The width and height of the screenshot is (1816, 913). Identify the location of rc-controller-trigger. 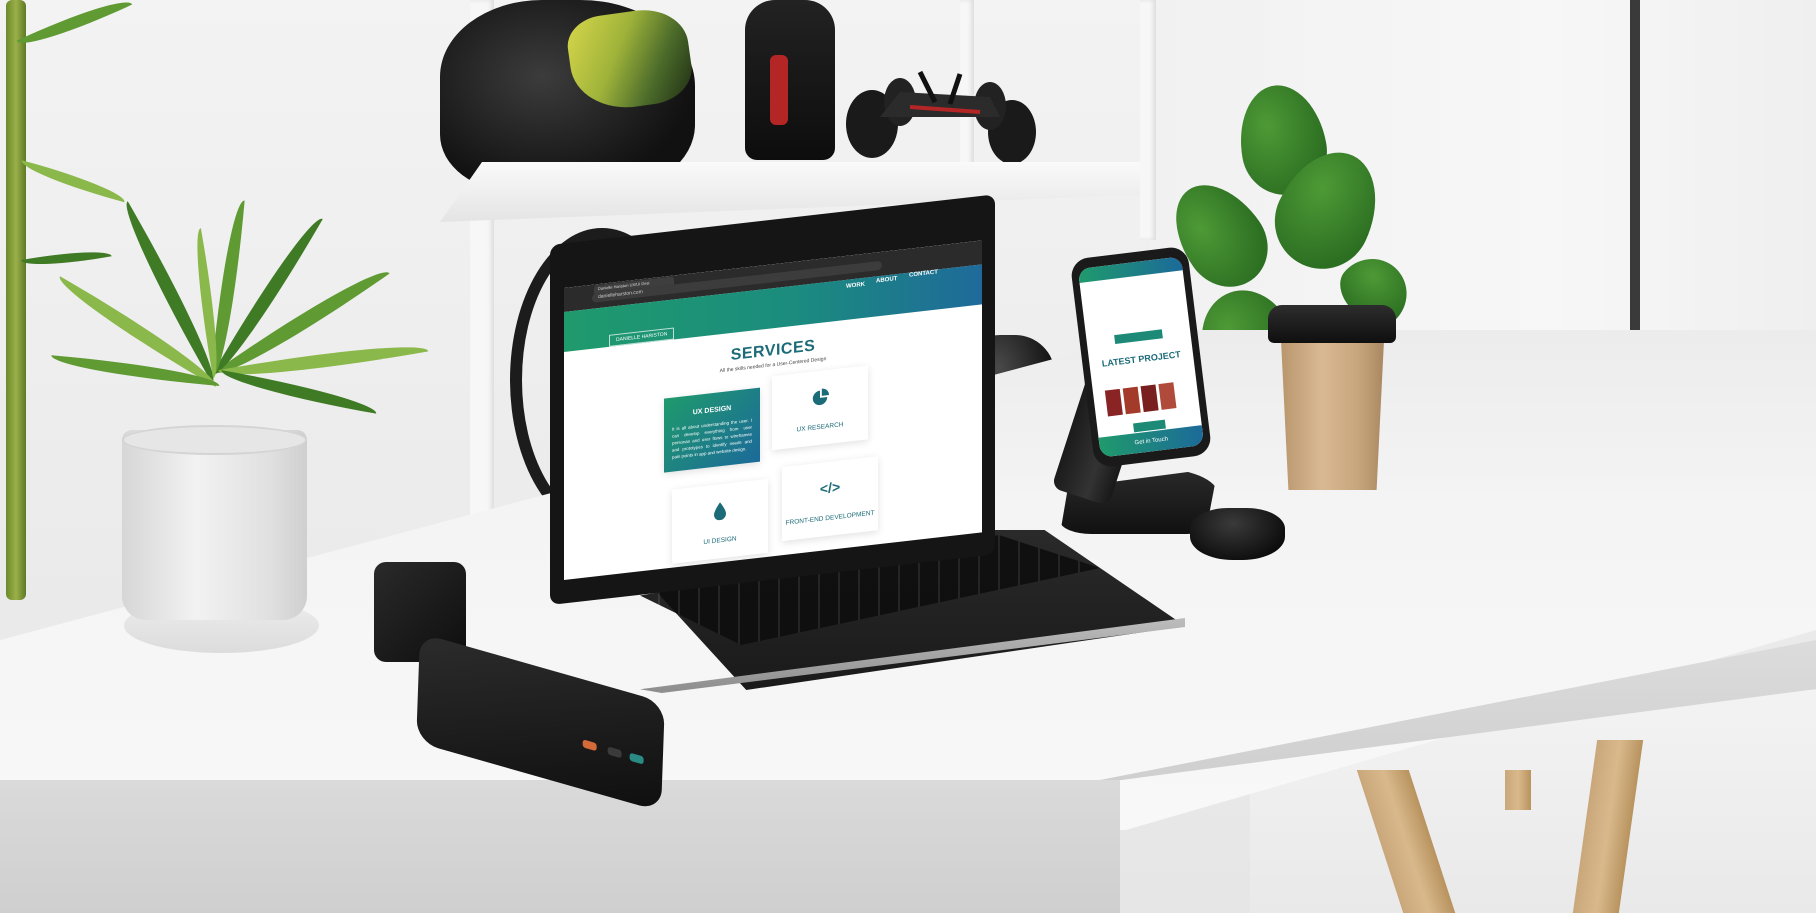
(779, 90).